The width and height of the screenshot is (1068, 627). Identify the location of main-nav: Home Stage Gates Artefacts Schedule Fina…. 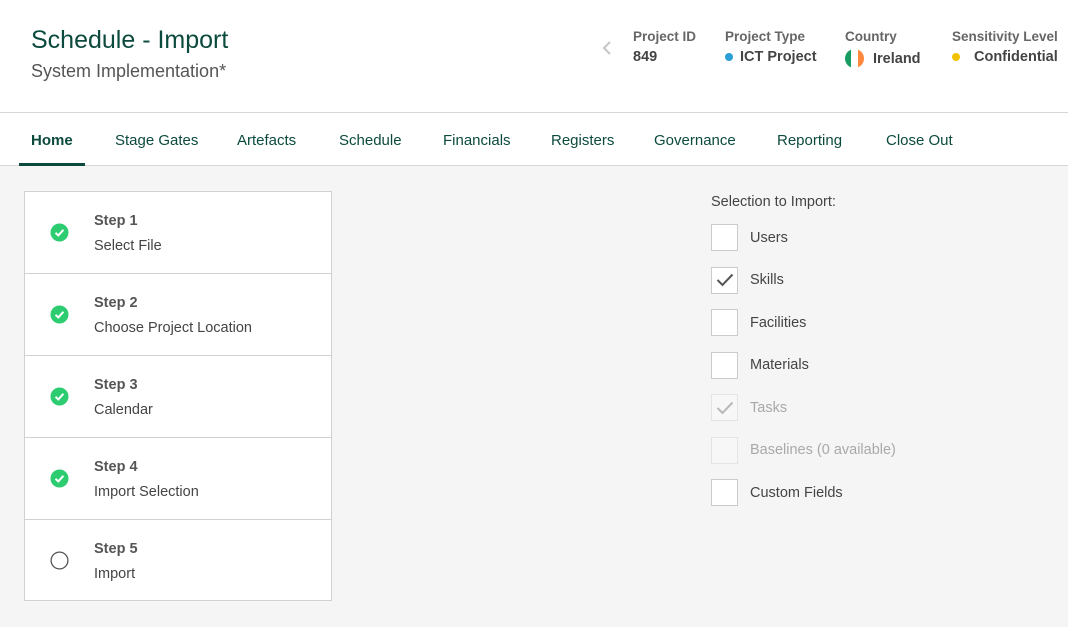
(534, 139).